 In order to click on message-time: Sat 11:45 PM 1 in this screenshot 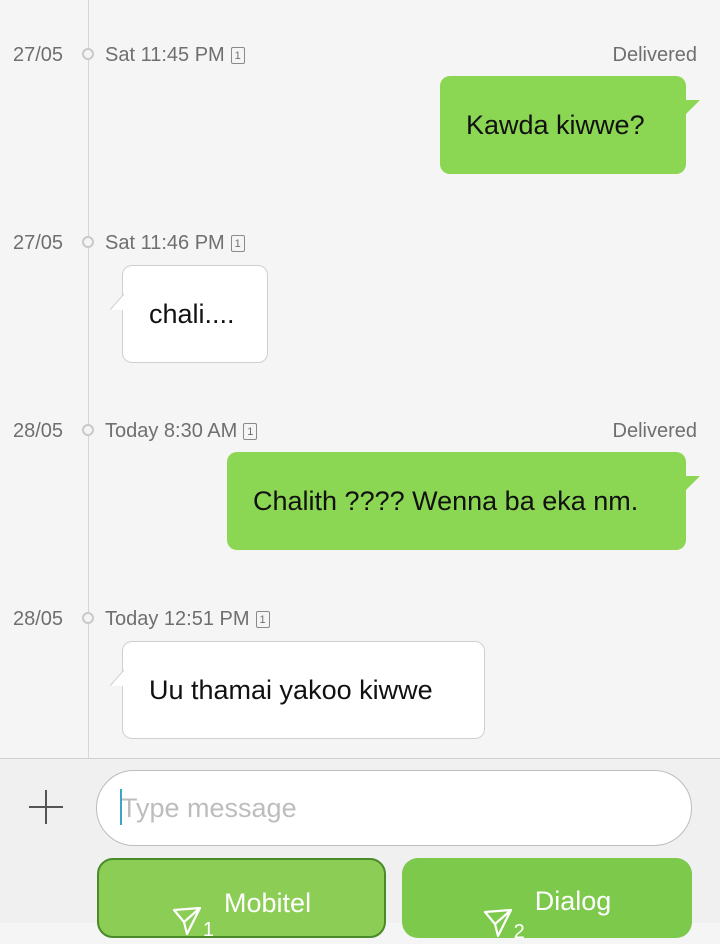, I will do `click(175, 55)`.